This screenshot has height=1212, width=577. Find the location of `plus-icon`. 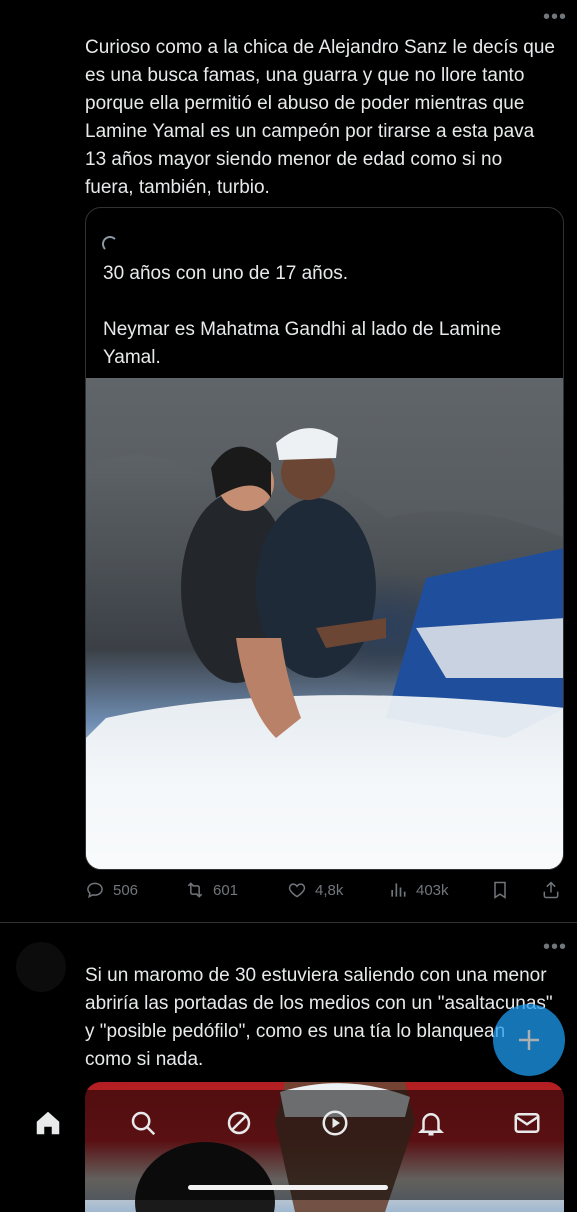

plus-icon is located at coordinates (529, 1040).